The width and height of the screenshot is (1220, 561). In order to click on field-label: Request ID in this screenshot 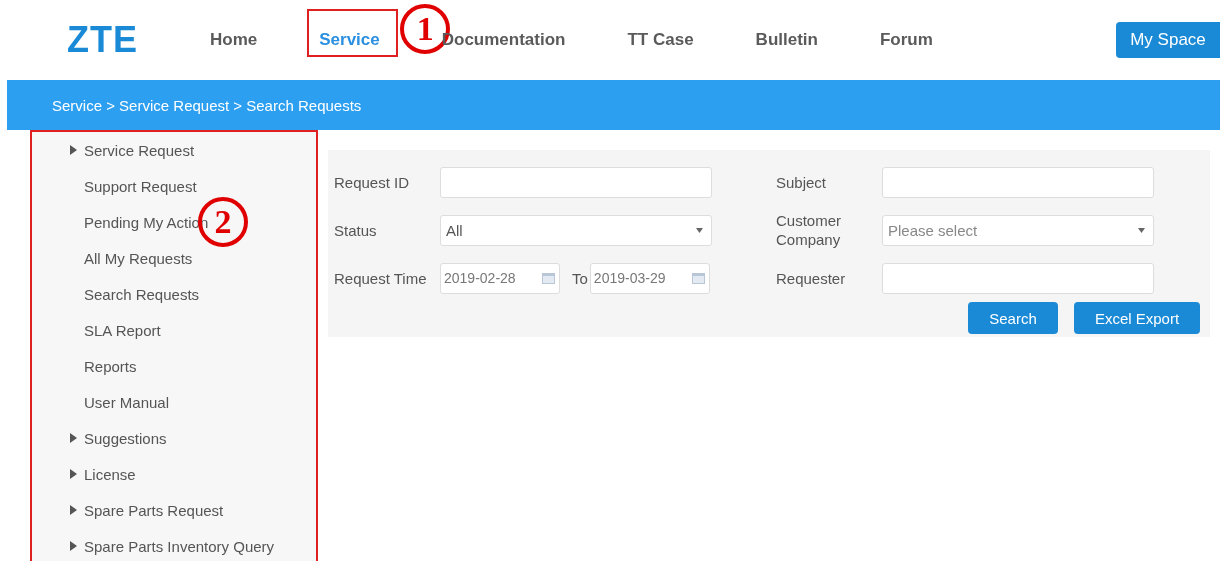, I will do `click(372, 182)`.